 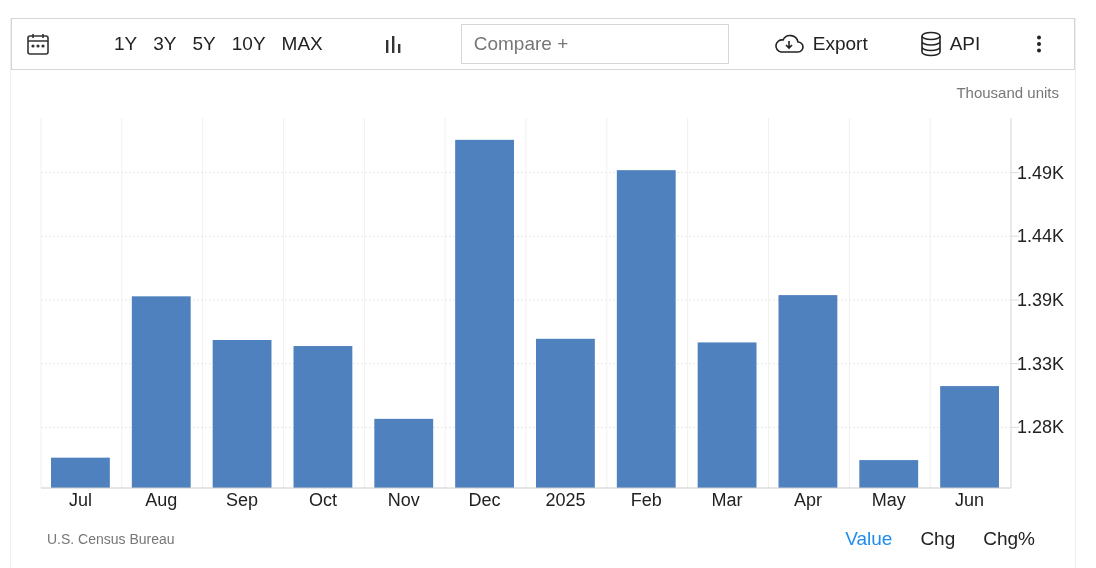 What do you see at coordinates (161, 500) in the screenshot?
I see `axis-category-label: Aug` at bounding box center [161, 500].